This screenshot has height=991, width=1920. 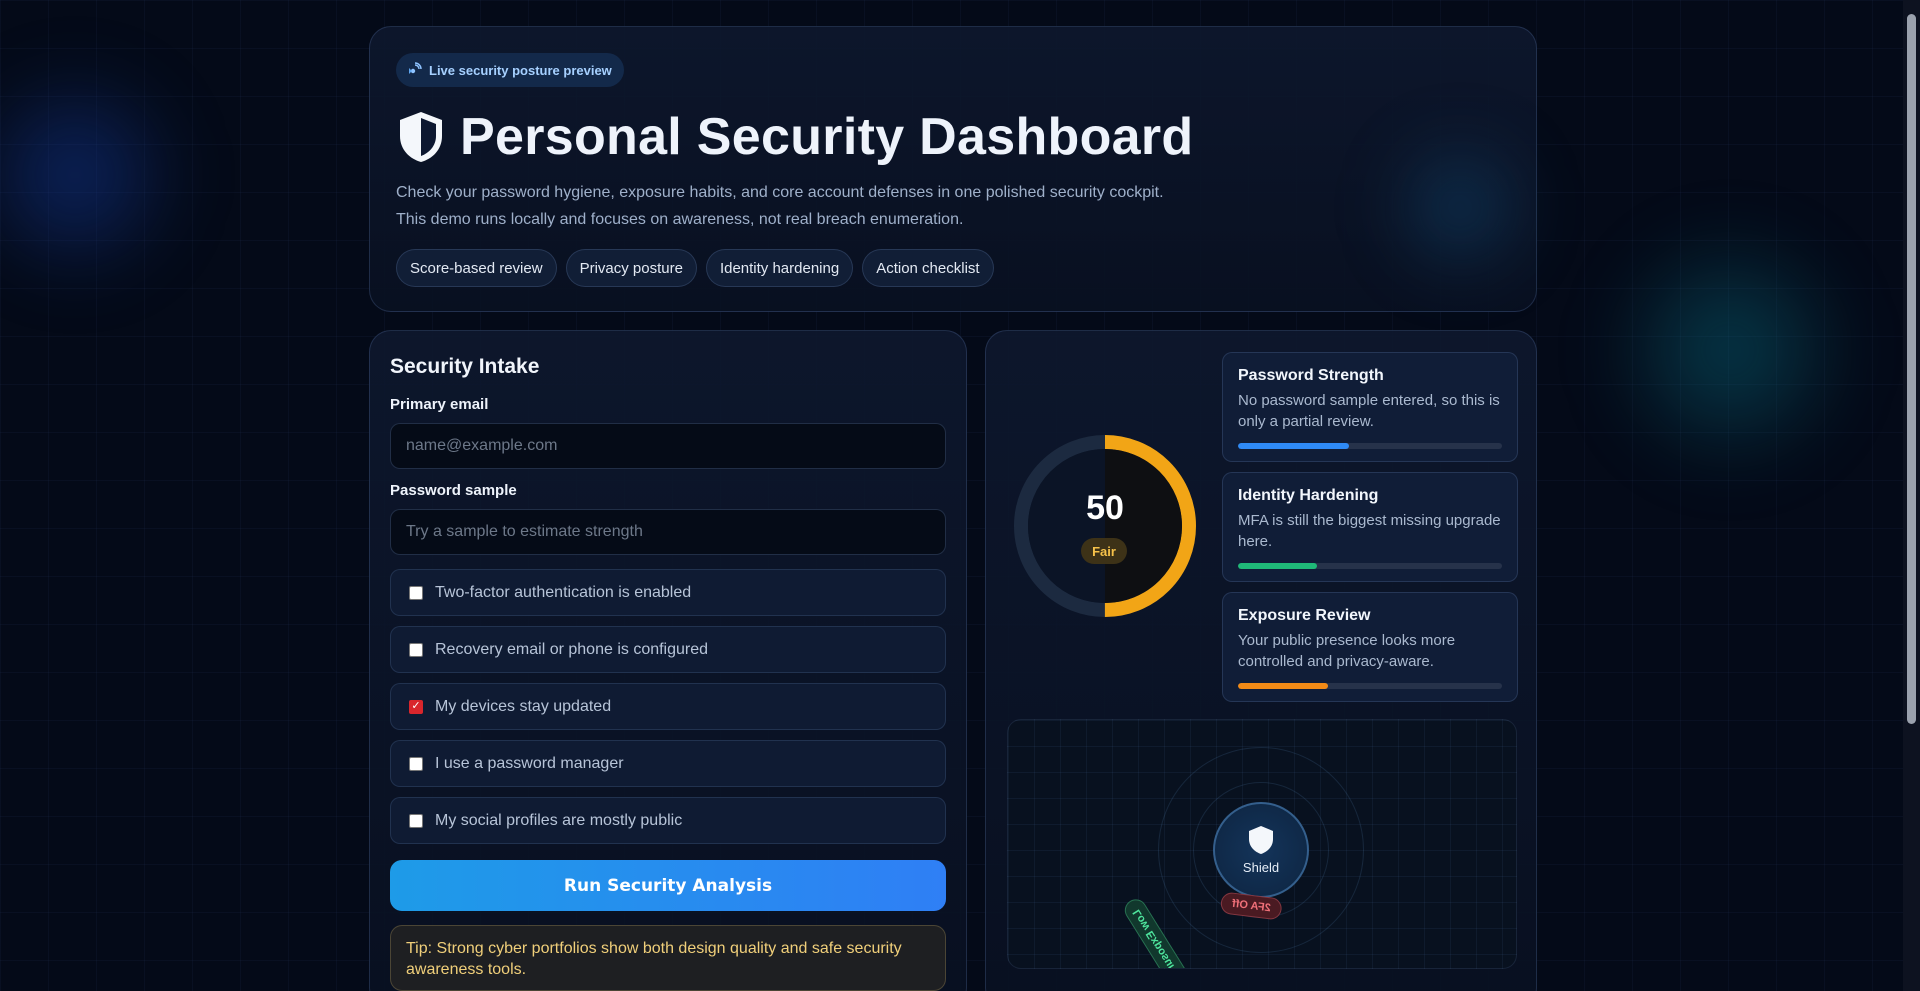 I want to click on page-scrollbar, so click(x=1911, y=495).